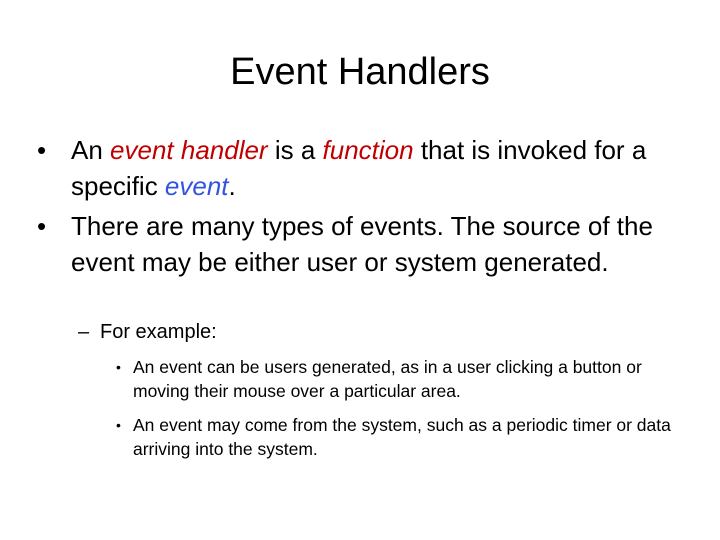 The height and width of the screenshot is (540, 720). I want to click on term-event-handler: event handler, so click(189, 150).